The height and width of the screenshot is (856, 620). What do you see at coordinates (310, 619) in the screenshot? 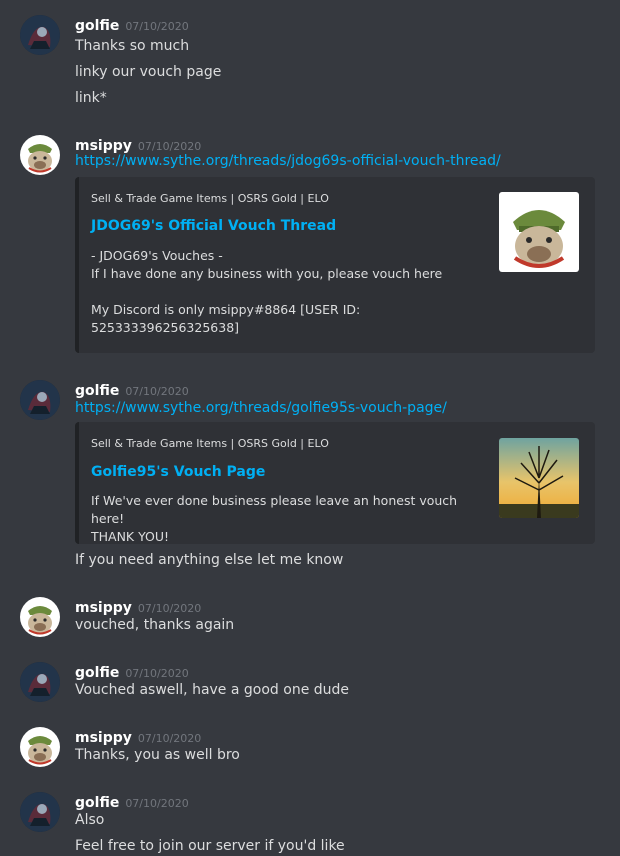
I see `message: msippy 07/10/2020 vouched, thanks again` at bounding box center [310, 619].